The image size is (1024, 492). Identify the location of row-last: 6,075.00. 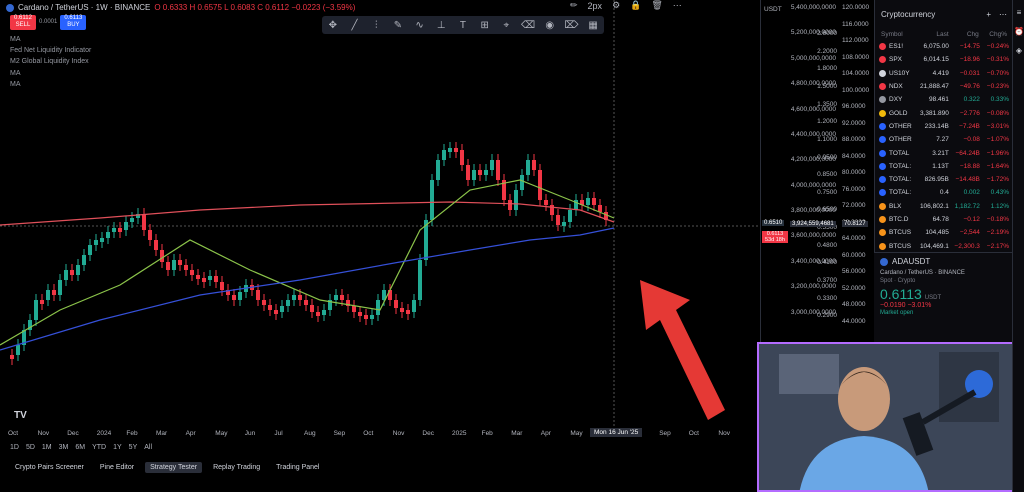
(936, 47).